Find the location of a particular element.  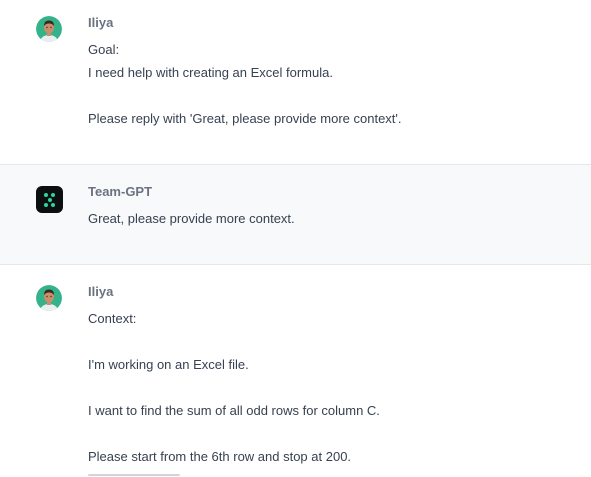

team-gpt-logo-icon is located at coordinates (49, 199).